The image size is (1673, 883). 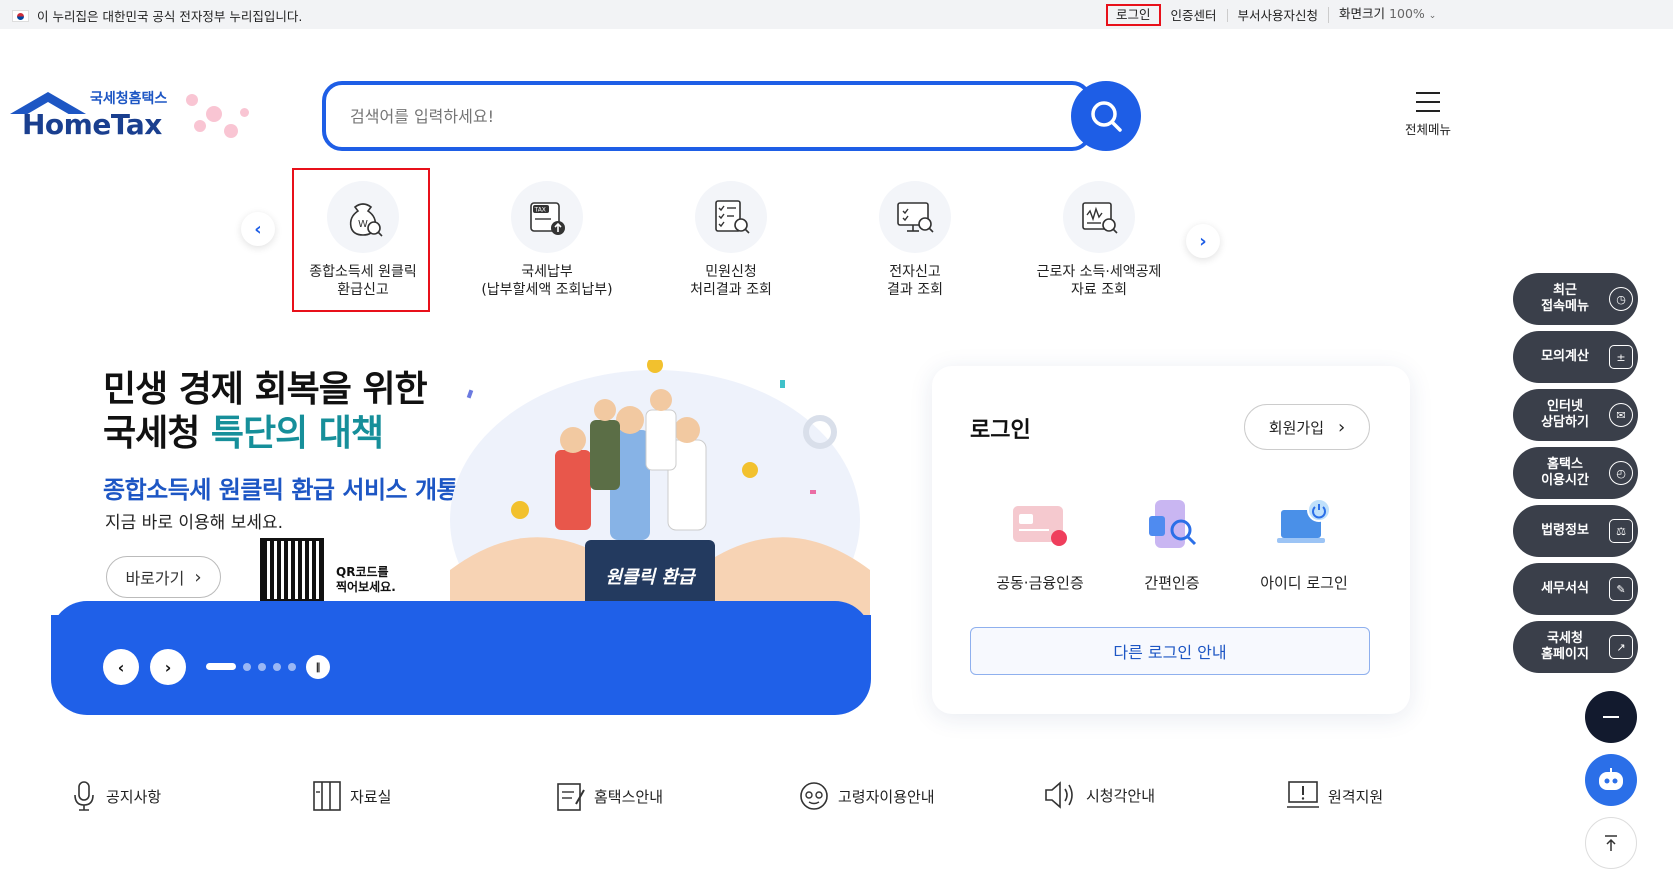 What do you see at coordinates (1565, 646) in the screenshot?
I see `quick-label: 국세청 홈페이지` at bounding box center [1565, 646].